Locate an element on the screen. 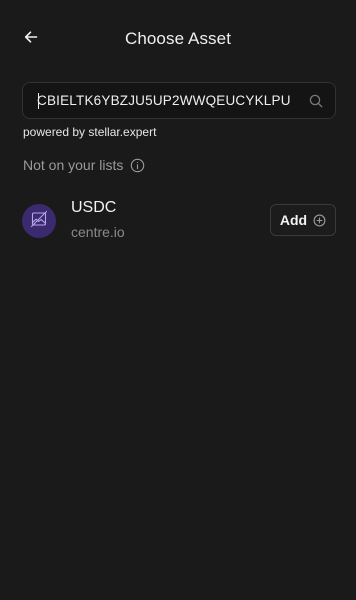  search-icon is located at coordinates (316, 100).